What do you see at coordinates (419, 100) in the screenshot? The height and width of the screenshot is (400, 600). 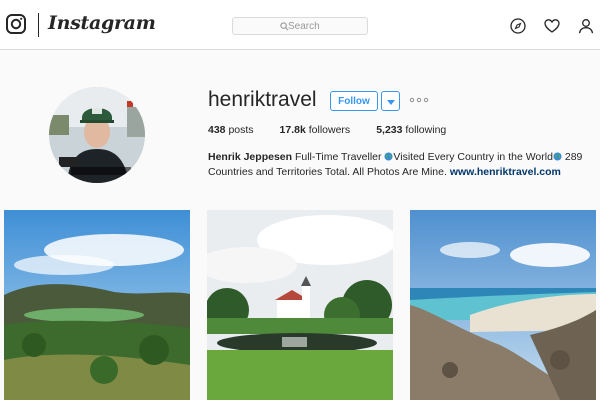 I see `more-options-icon` at bounding box center [419, 100].